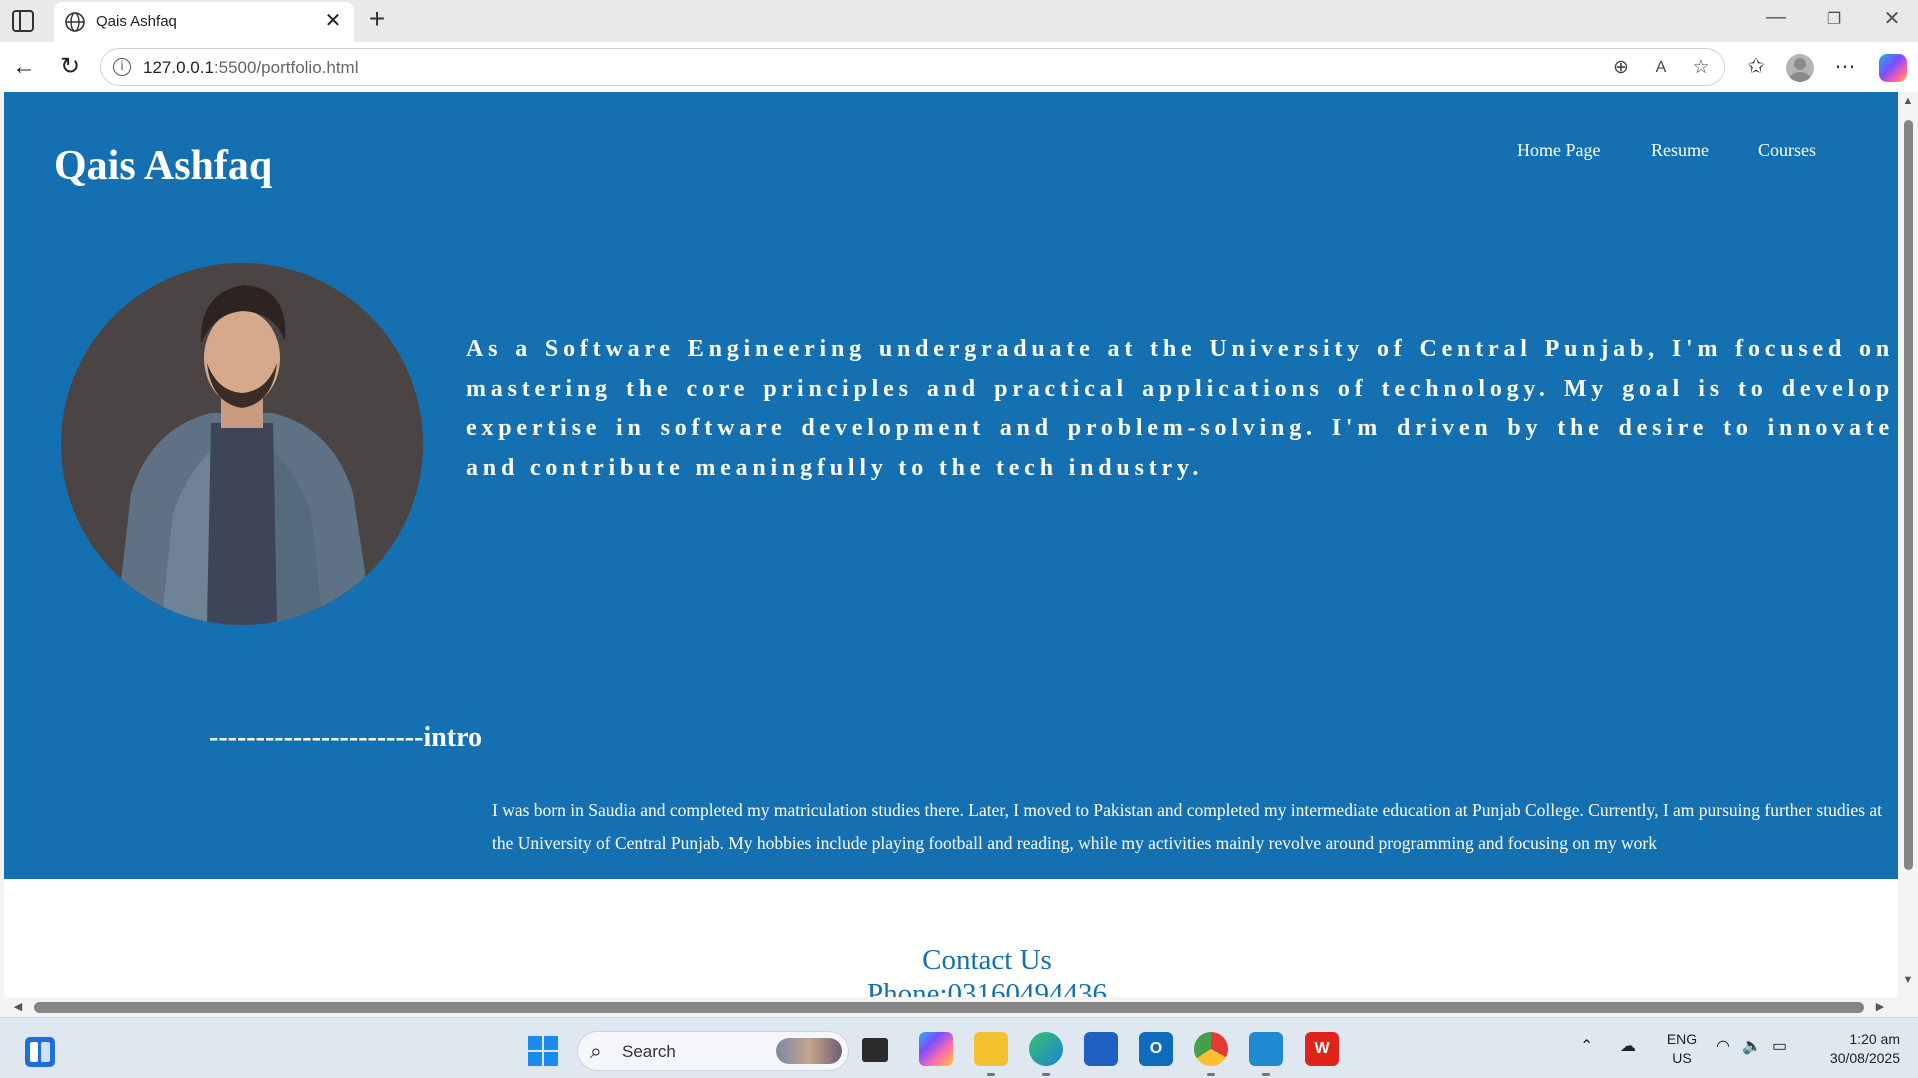 This screenshot has height=1078, width=1918. I want to click on search-highlight-image, so click(809, 1051).